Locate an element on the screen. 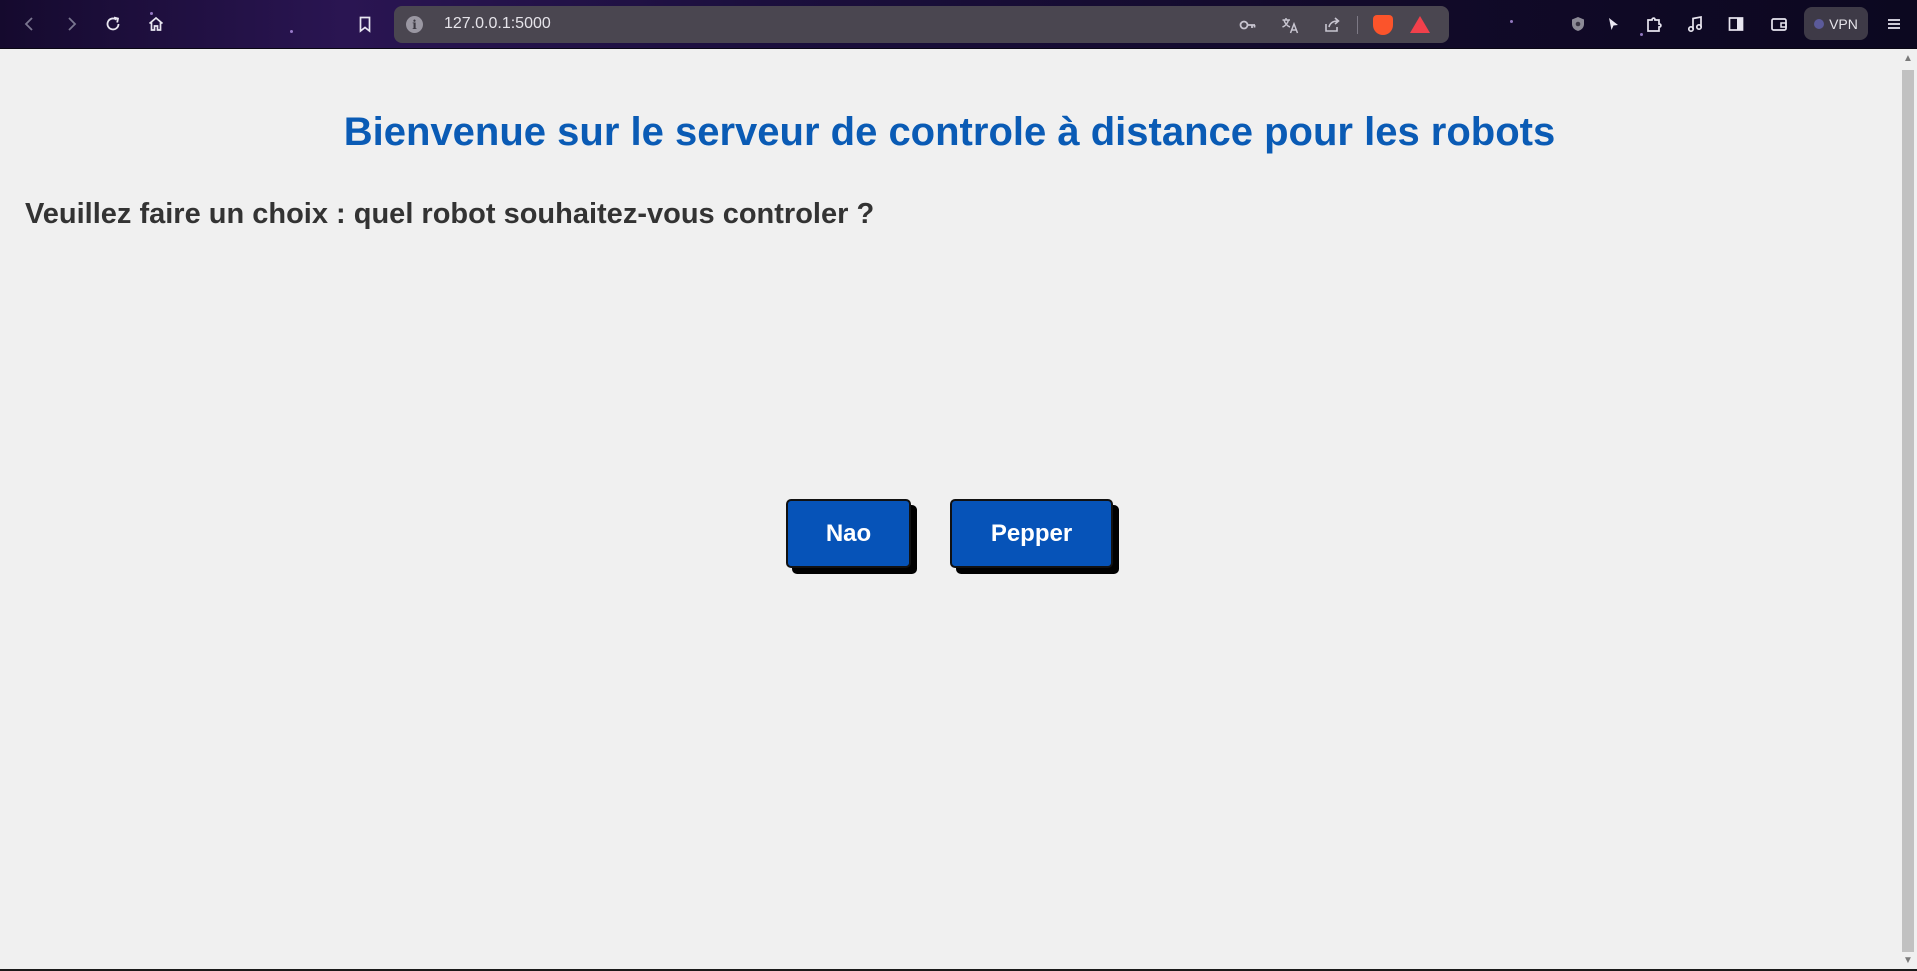  extensions-button is located at coordinates (1654, 24).